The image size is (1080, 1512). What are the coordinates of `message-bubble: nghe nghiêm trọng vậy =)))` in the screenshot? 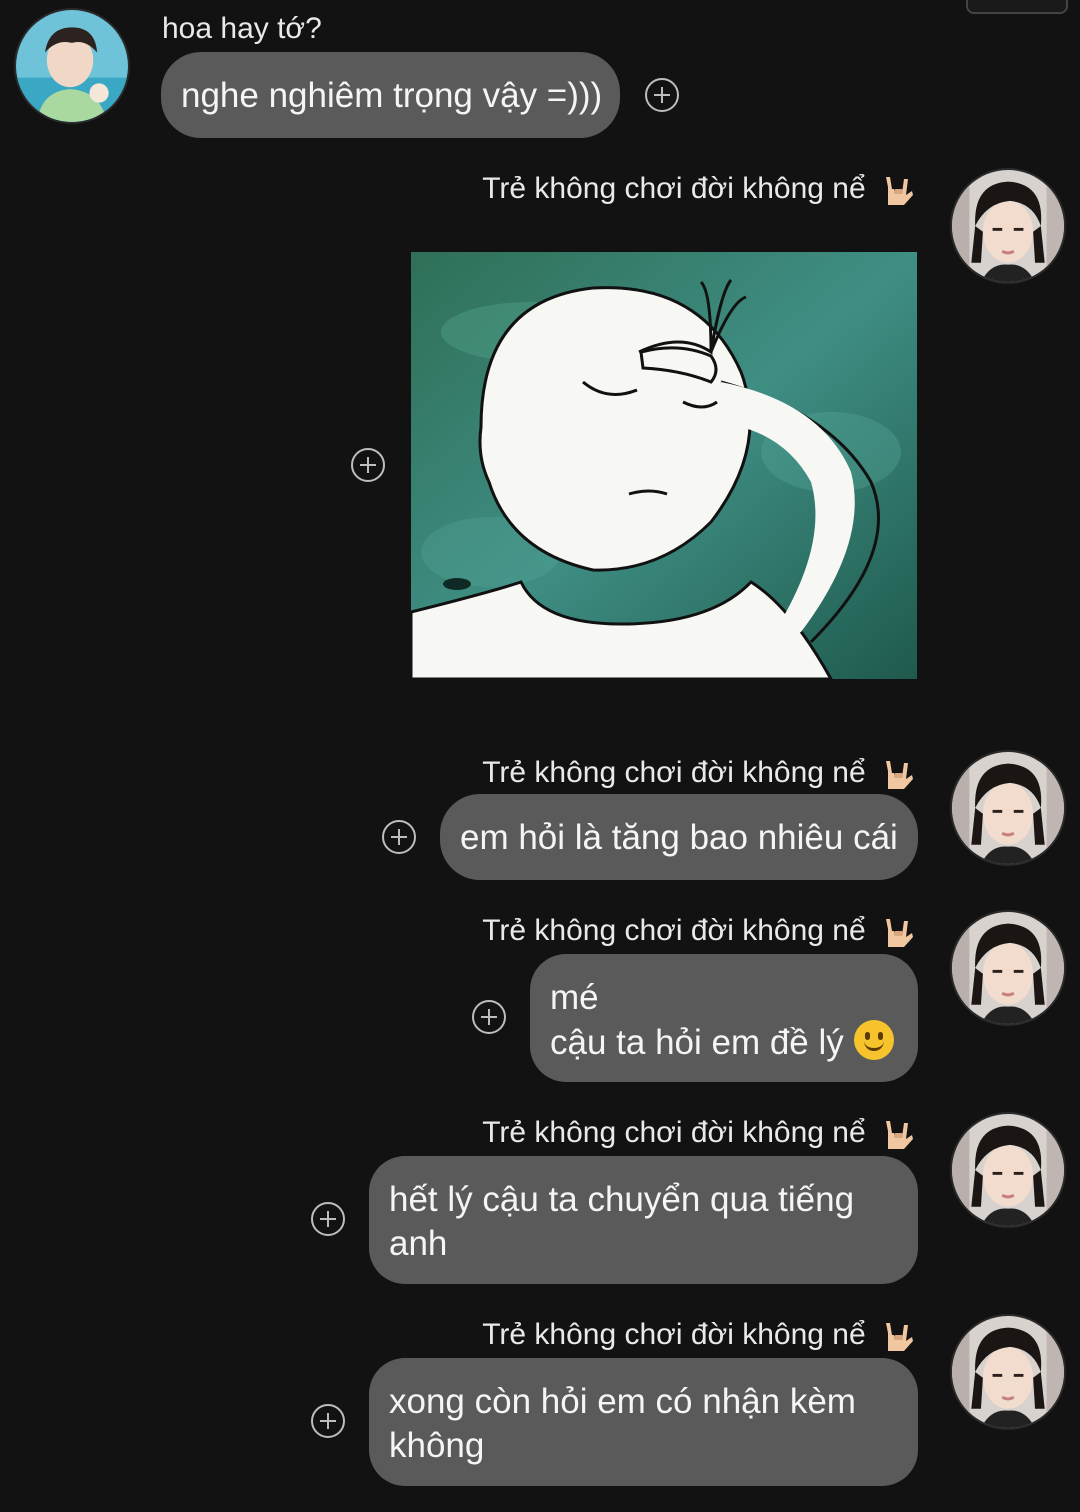 It's located at (390, 95).